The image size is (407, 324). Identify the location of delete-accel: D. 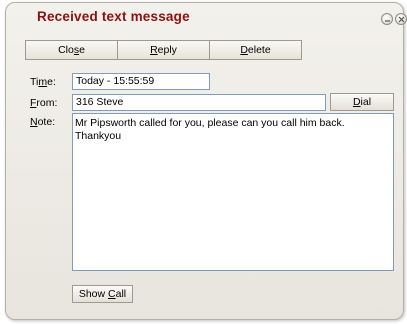
(244, 50).